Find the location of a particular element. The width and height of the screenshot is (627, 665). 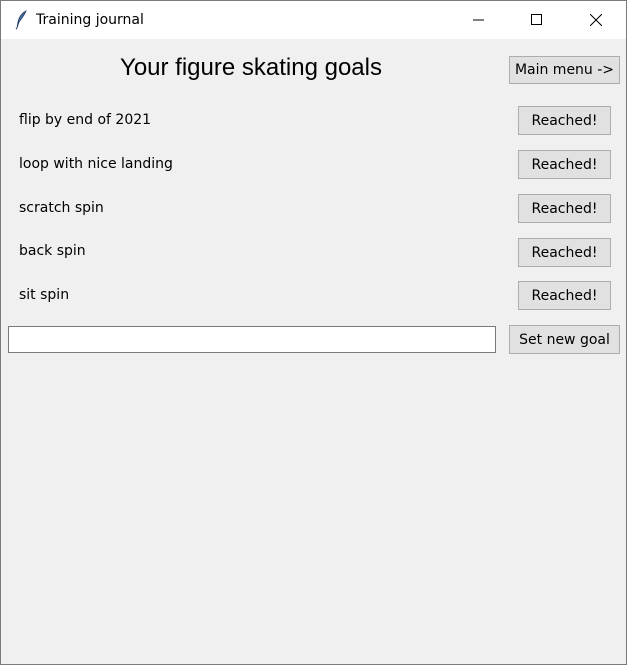

minimize-icon is located at coordinates (478, 20).